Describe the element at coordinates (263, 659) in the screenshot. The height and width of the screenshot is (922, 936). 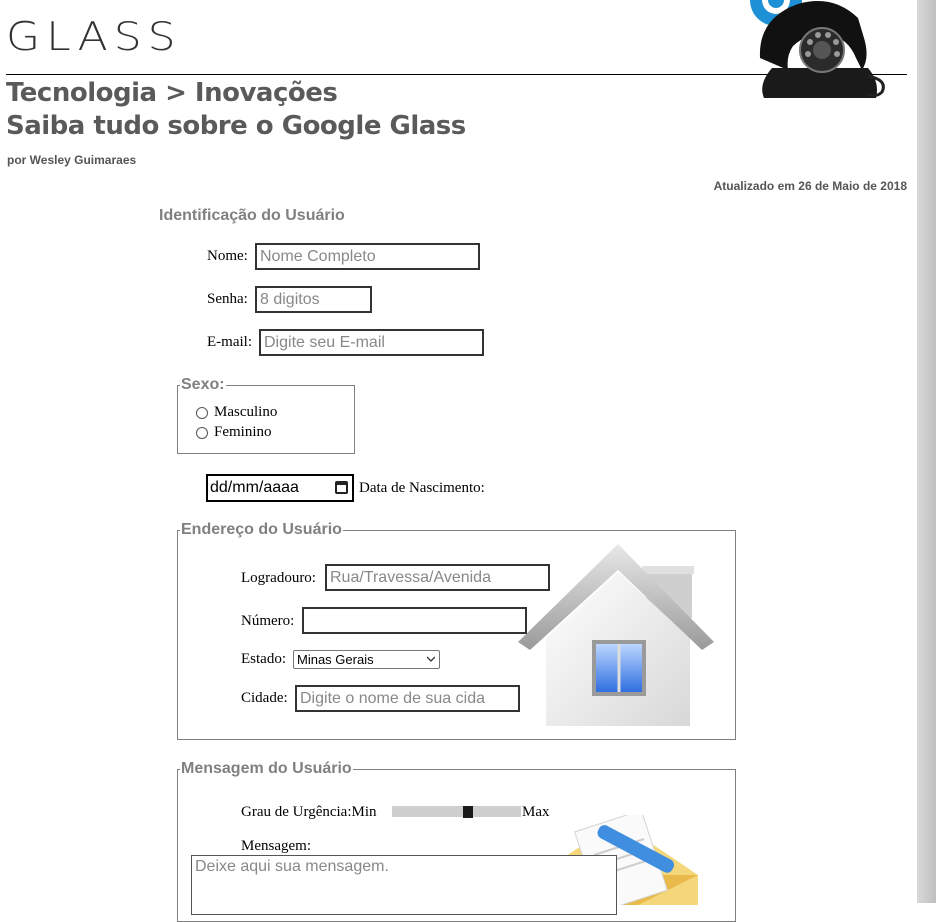
I see `state-label: Estado:` at that location.